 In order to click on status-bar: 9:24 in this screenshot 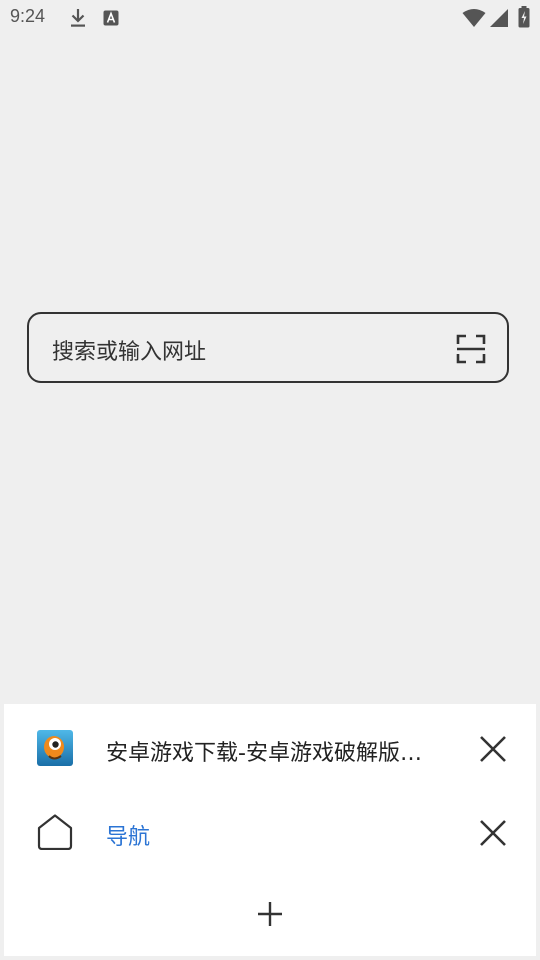, I will do `click(270, 18)`.